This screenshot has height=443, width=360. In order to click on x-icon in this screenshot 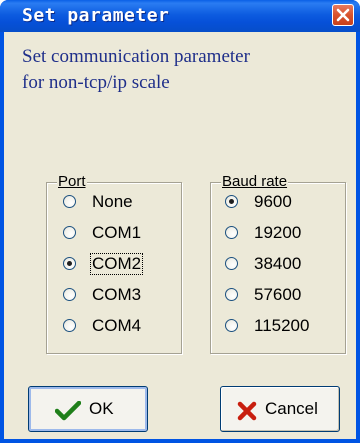, I will do `click(247, 411)`.